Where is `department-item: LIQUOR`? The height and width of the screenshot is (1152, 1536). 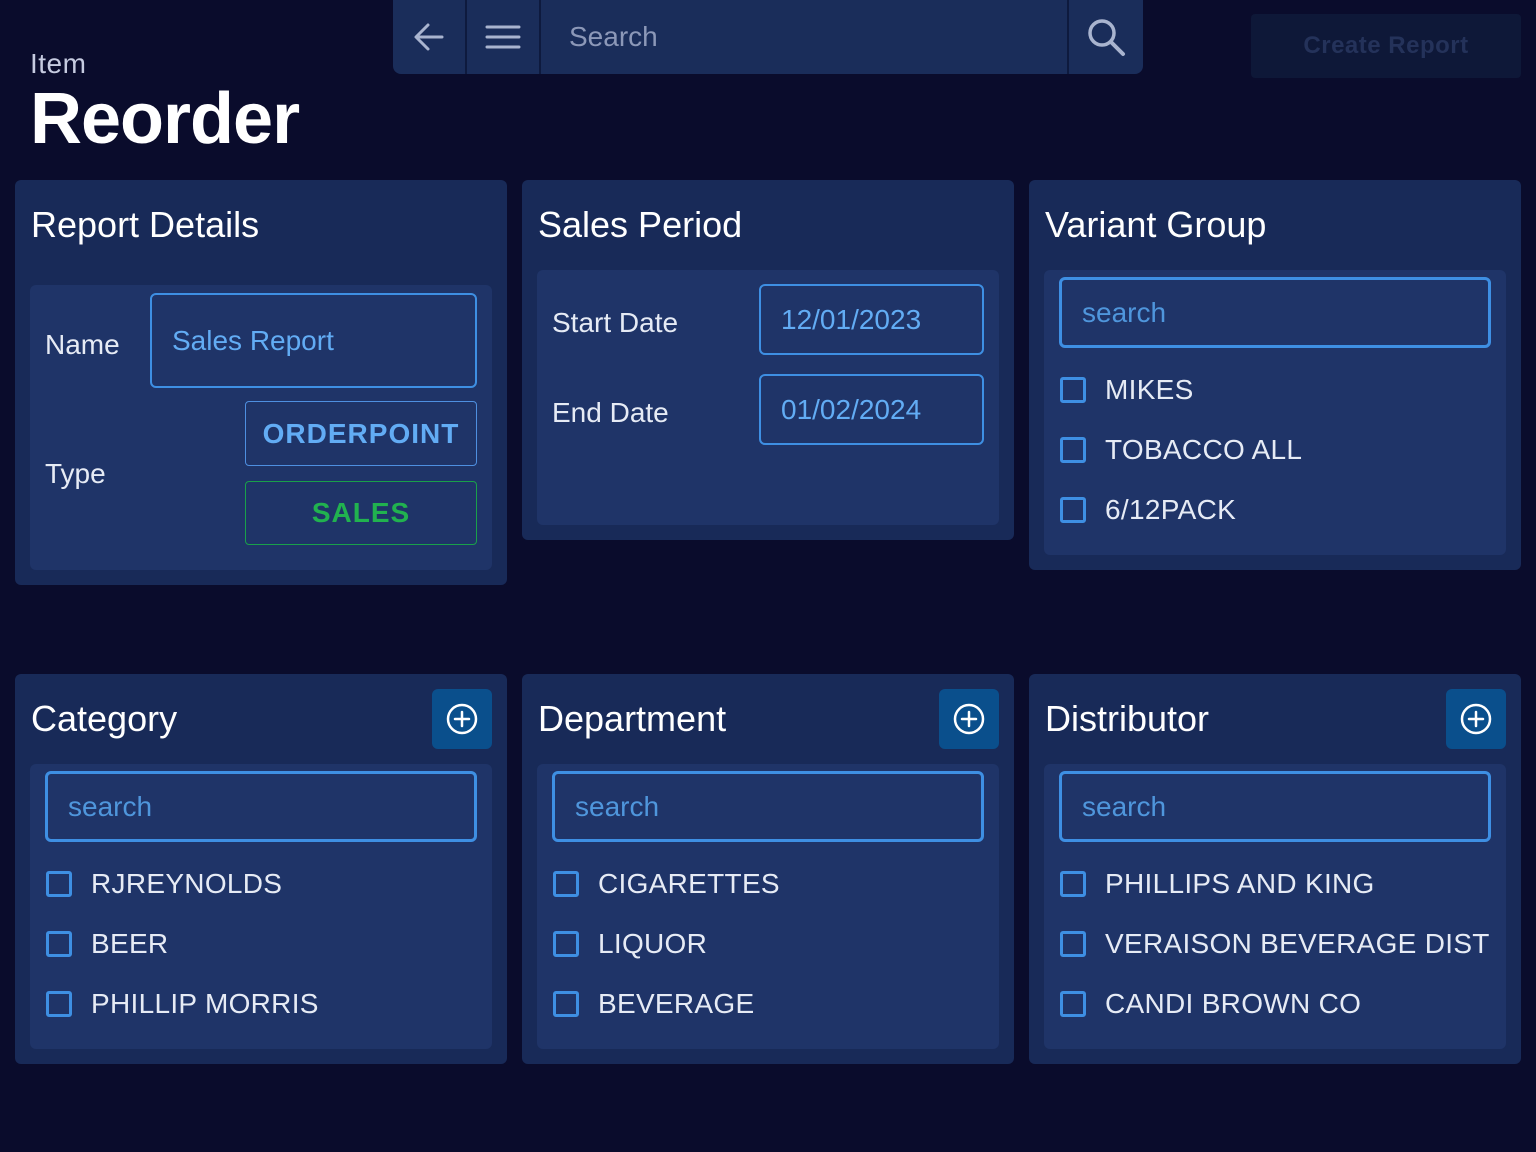
department-item: LIQUOR is located at coordinates (630, 944).